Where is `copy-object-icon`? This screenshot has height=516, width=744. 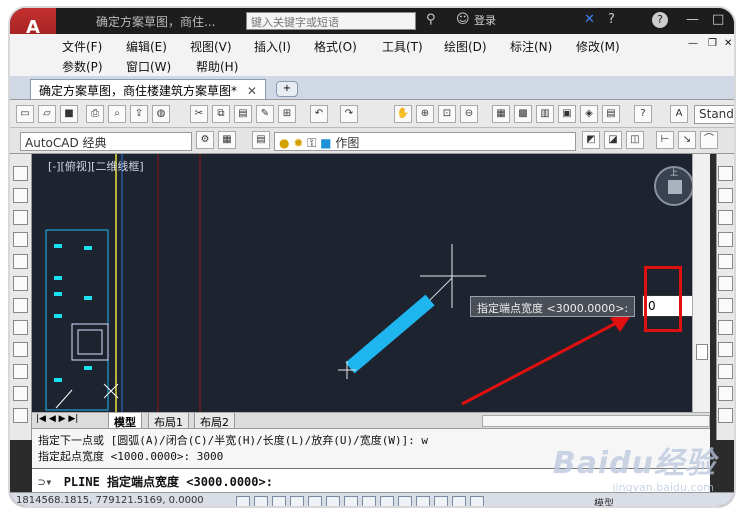 copy-object-icon is located at coordinates (725, 195).